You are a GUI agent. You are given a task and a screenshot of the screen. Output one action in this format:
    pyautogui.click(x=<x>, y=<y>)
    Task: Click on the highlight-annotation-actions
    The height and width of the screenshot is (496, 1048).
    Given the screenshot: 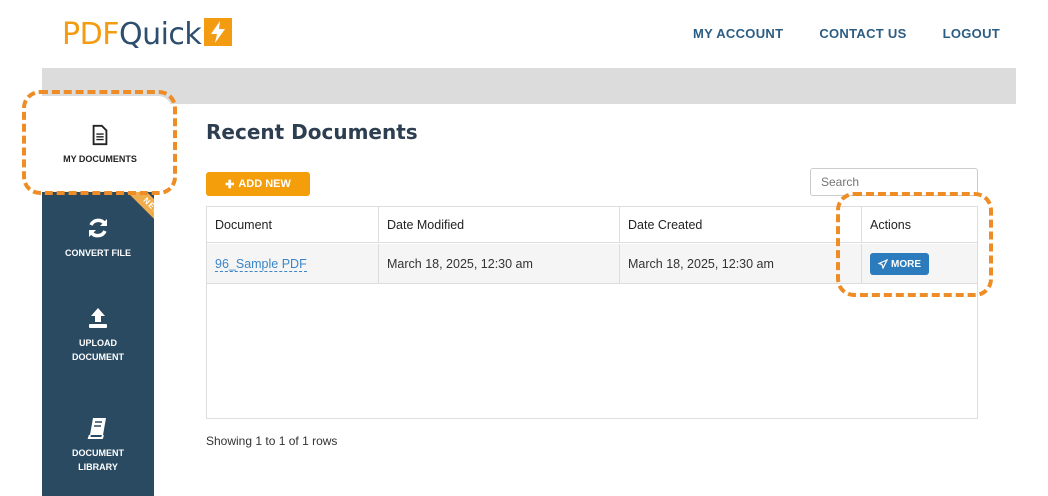 What is the action you would take?
    pyautogui.click(x=914, y=244)
    